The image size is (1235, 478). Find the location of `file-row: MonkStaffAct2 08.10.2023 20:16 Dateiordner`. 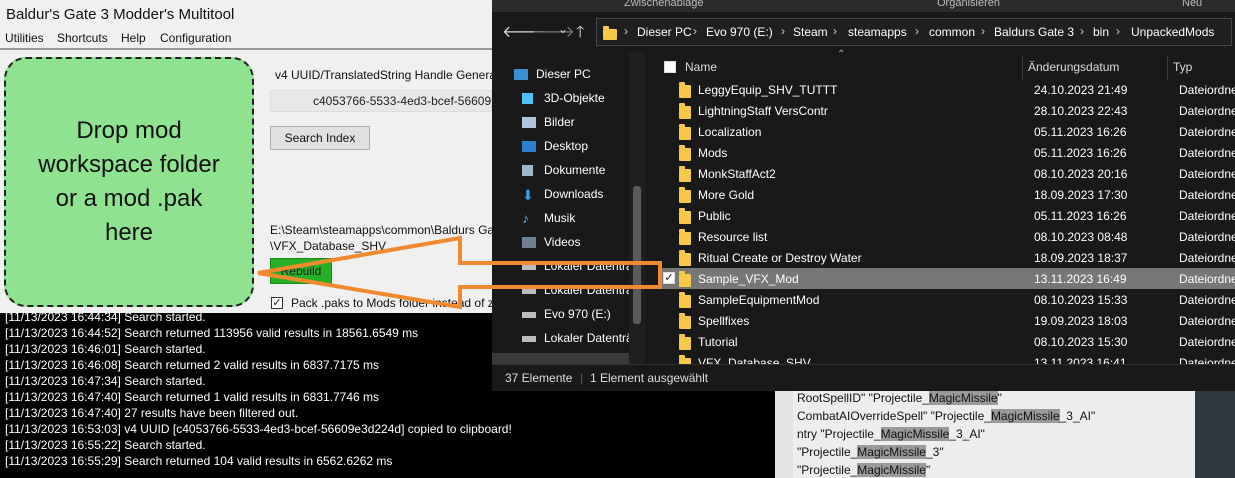

file-row: MonkStaffAct2 08.10.2023 20:16 Dateiordner is located at coordinates (947, 173).